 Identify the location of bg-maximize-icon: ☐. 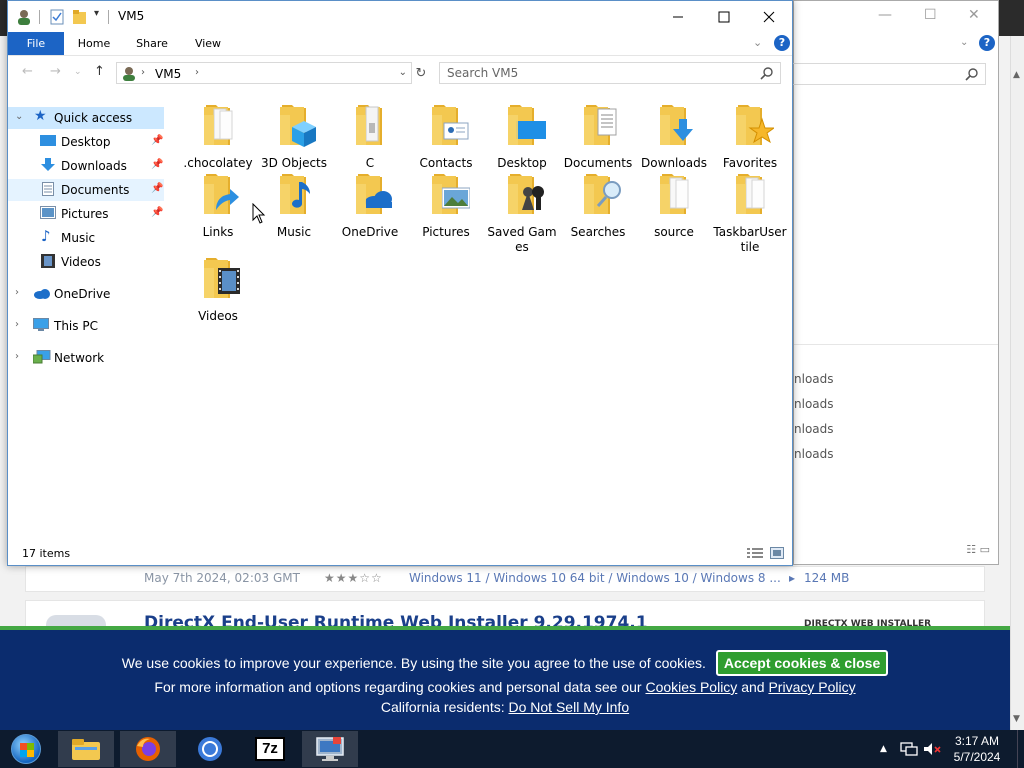
(930, 15).